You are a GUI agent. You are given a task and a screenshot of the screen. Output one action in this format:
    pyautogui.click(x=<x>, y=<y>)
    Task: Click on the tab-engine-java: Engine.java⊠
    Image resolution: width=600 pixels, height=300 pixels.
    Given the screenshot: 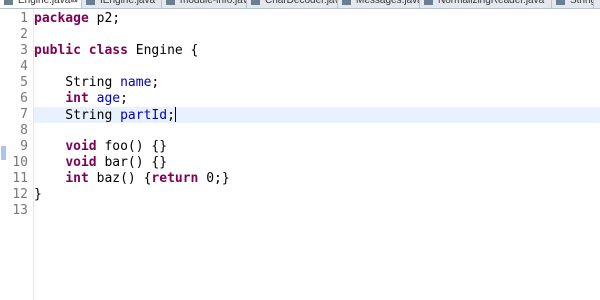 What is the action you would take?
    pyautogui.click(x=41, y=4)
    